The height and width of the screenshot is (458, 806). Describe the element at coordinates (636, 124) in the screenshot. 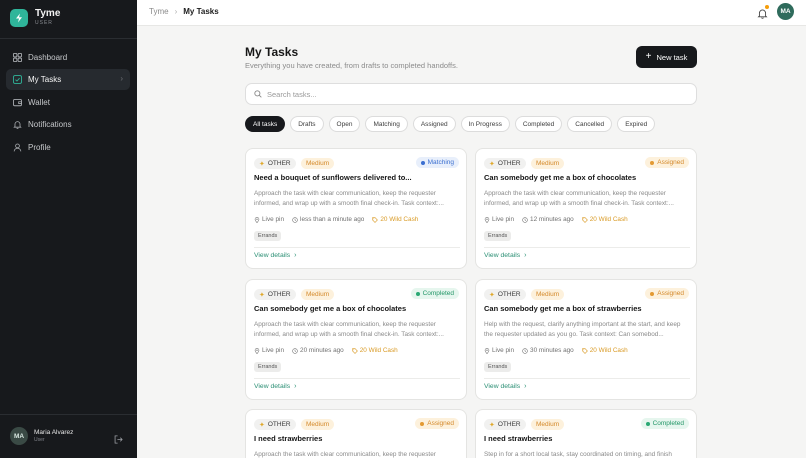

I see `filter-expired: Expired` at that location.